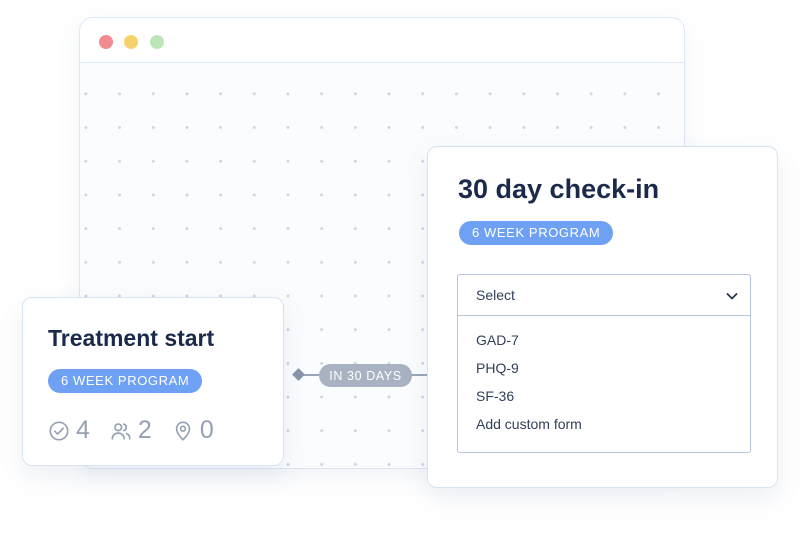 This screenshot has height=537, width=800. I want to click on map-pin-icon, so click(183, 430).